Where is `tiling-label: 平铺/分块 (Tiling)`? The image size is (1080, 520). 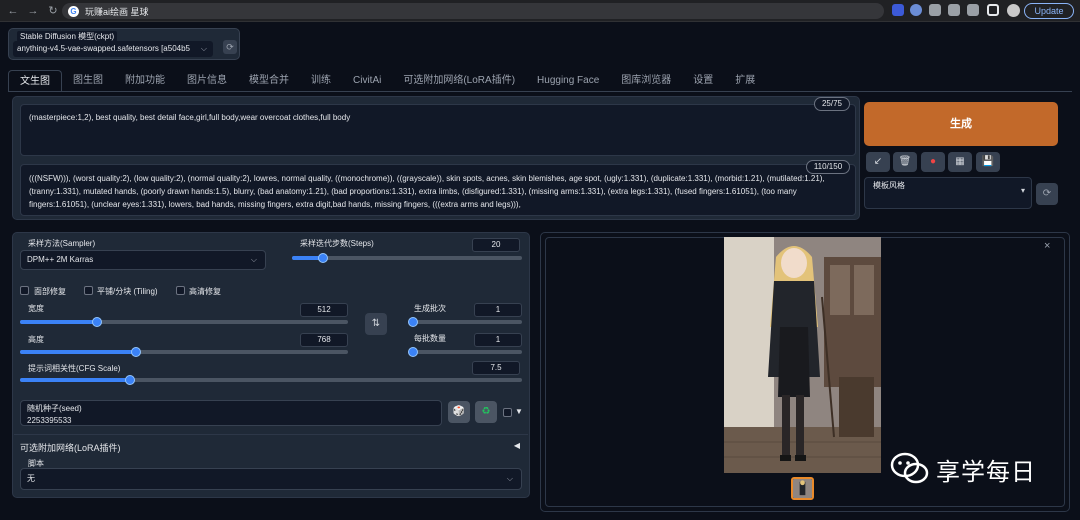 tiling-label: 平铺/分块 (Tiling) is located at coordinates (127, 291).